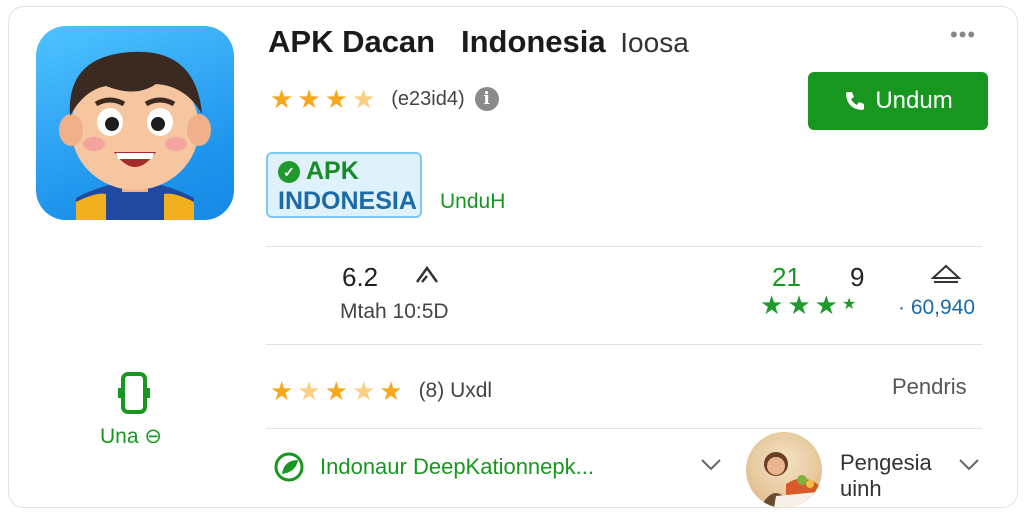  Describe the element at coordinates (855, 101) in the screenshot. I see `phone-icon` at that location.